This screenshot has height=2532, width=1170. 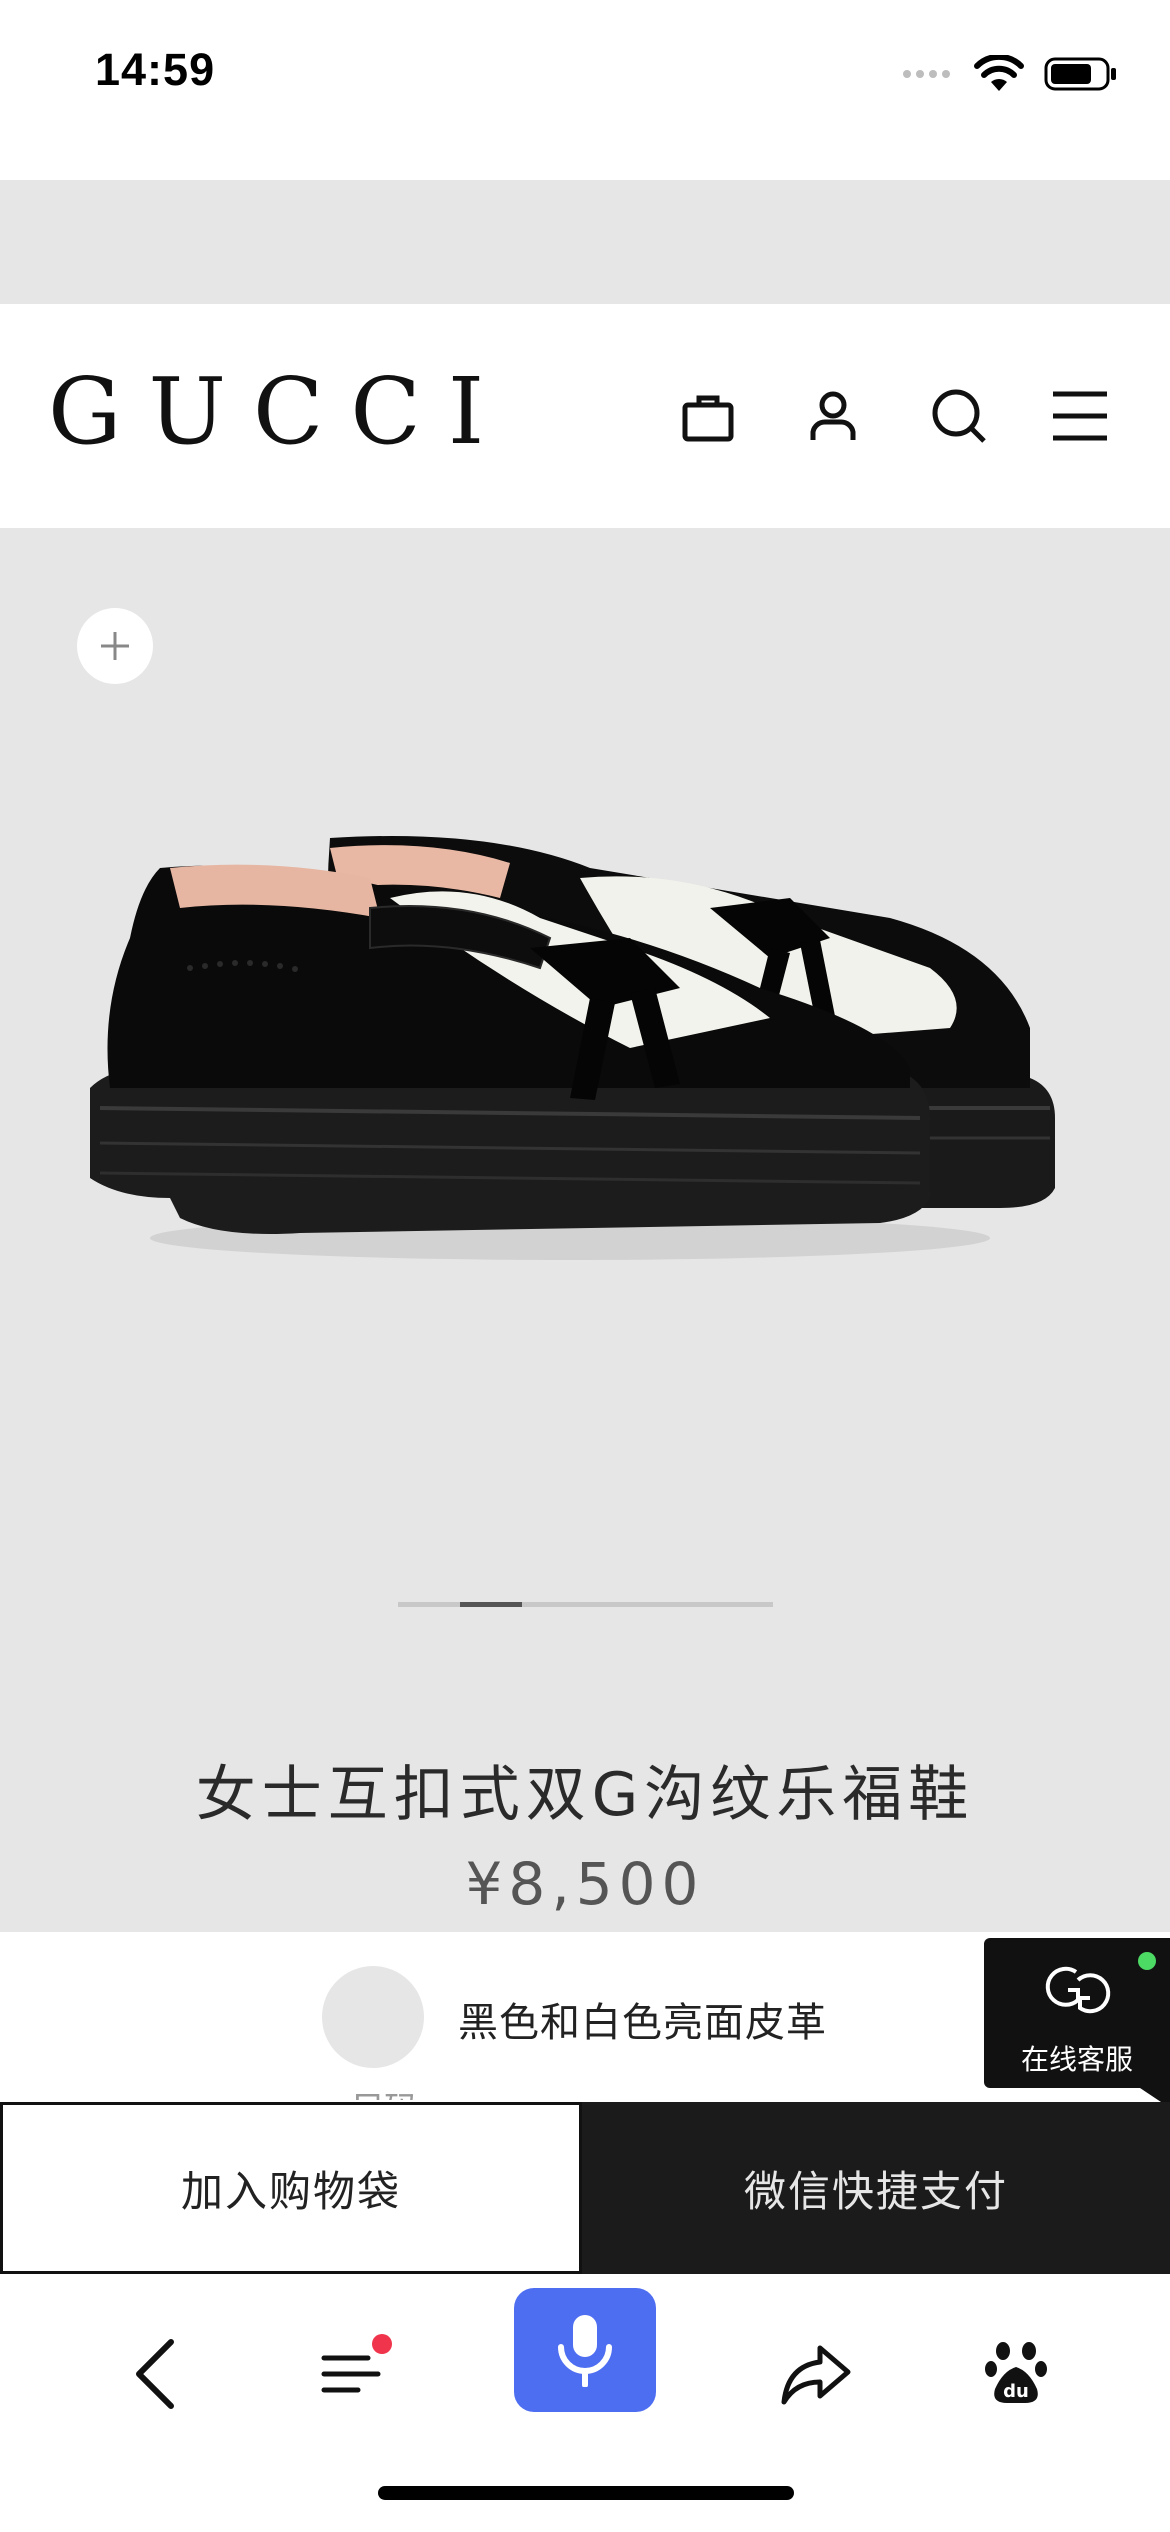 What do you see at coordinates (373, 2017) in the screenshot?
I see `color-swatch` at bounding box center [373, 2017].